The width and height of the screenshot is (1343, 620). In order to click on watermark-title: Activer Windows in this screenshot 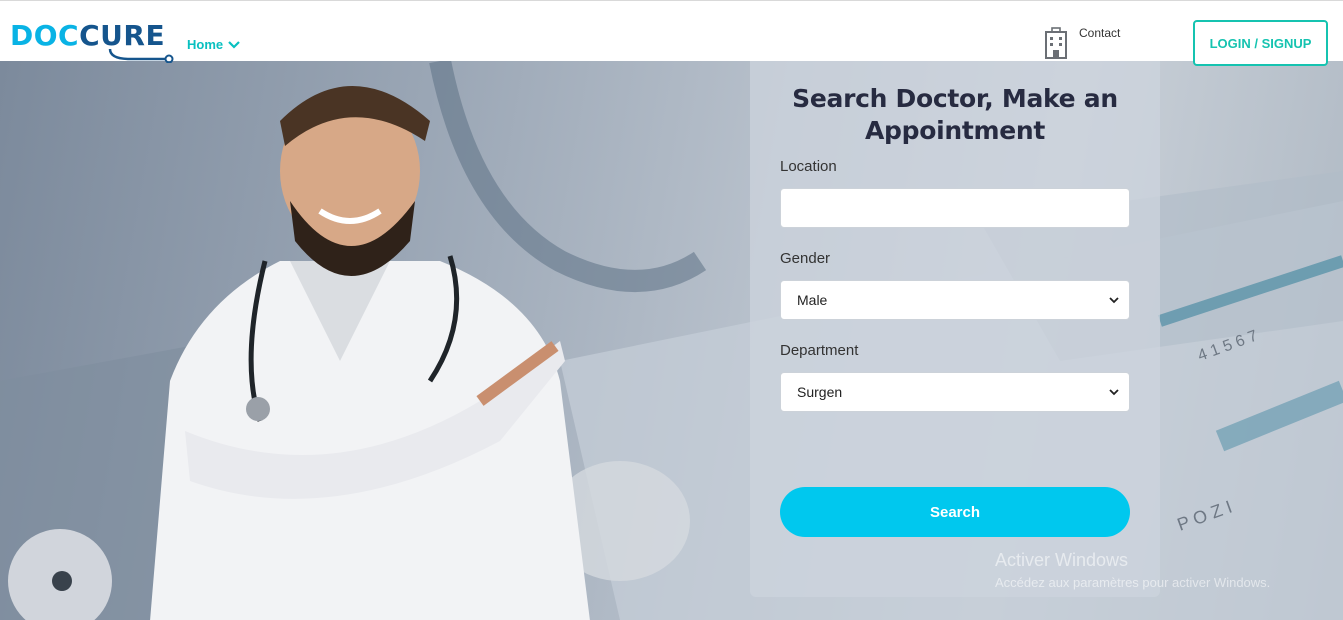, I will do `click(1062, 560)`.